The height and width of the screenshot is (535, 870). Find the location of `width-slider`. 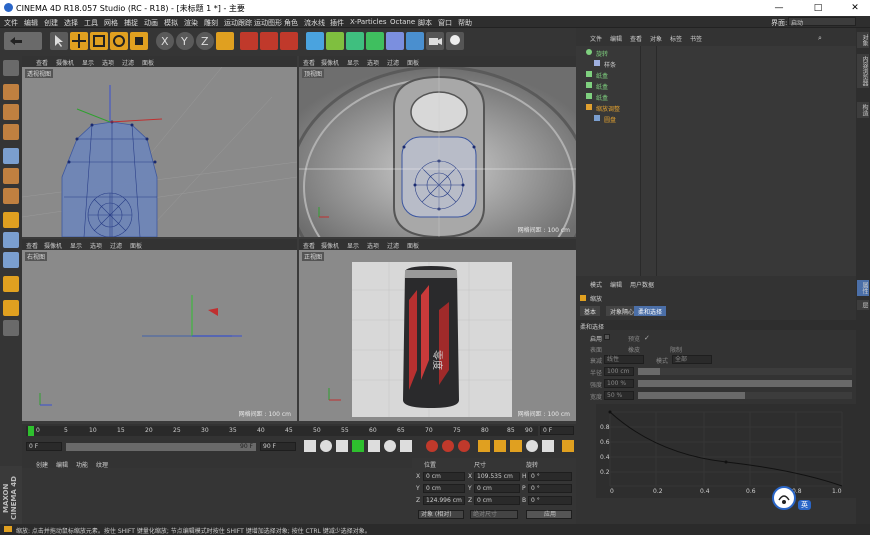

width-slider is located at coordinates (745, 395).